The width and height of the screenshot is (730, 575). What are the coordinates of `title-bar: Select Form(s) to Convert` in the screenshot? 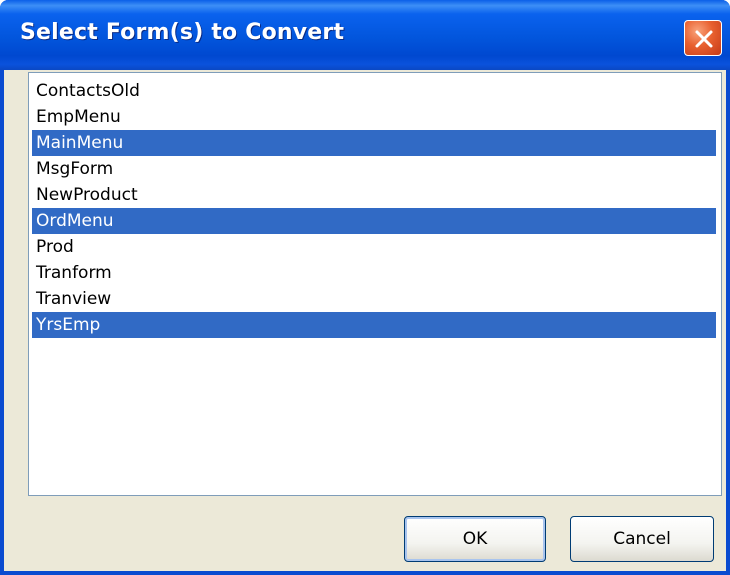 It's located at (365, 35).